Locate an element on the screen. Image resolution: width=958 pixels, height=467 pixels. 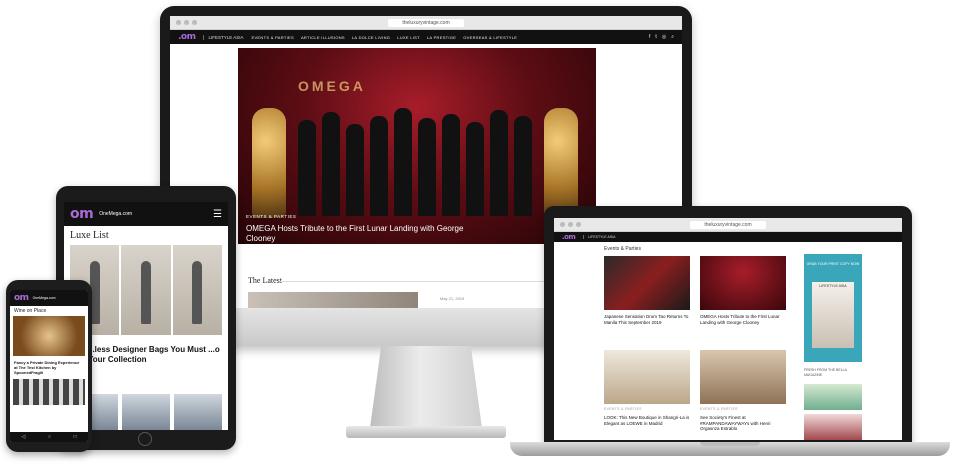
monitor-stand-neck is located at coordinates (426, 387).